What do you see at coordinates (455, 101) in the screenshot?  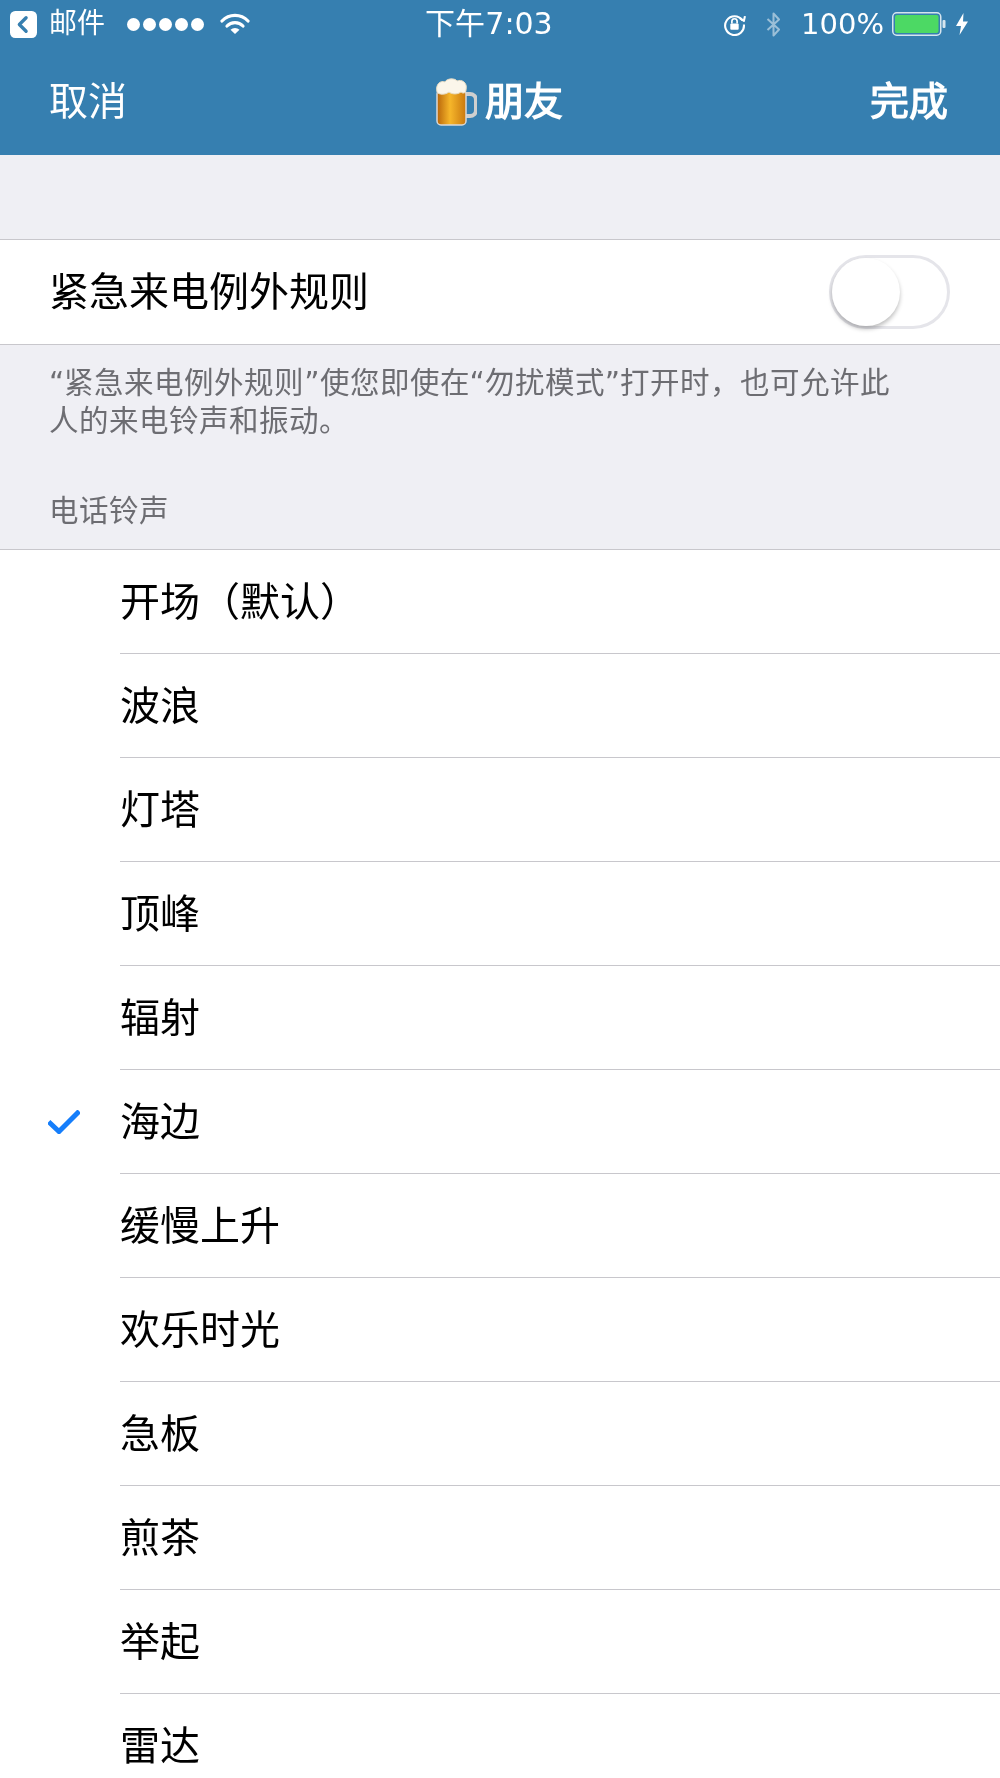 I see `beer-mug-icon` at bounding box center [455, 101].